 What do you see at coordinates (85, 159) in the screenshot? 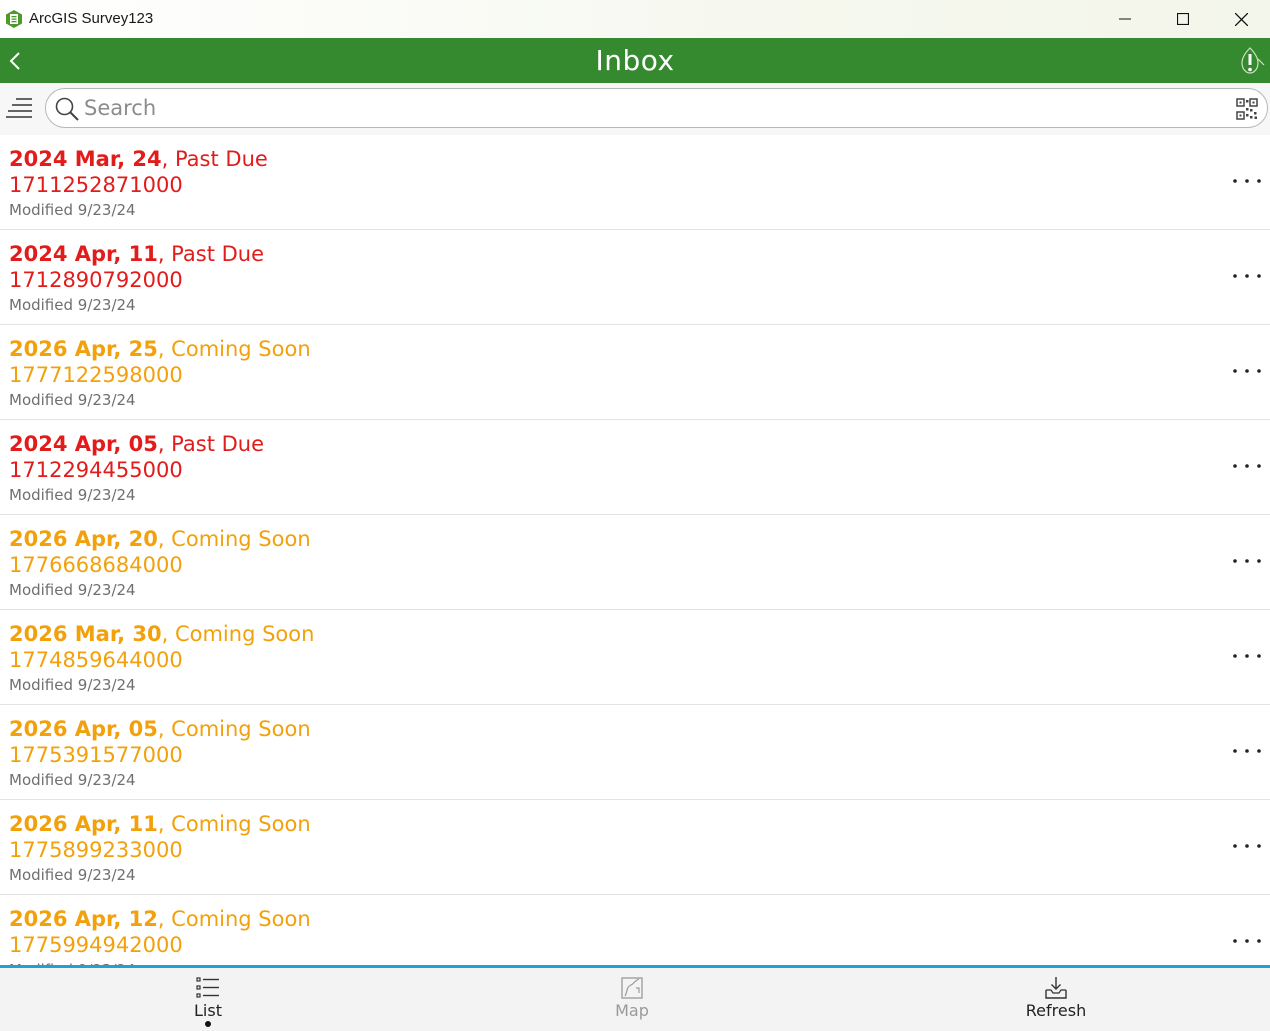
I see `inbox-item-date: 2024 Mar, 24` at bounding box center [85, 159].